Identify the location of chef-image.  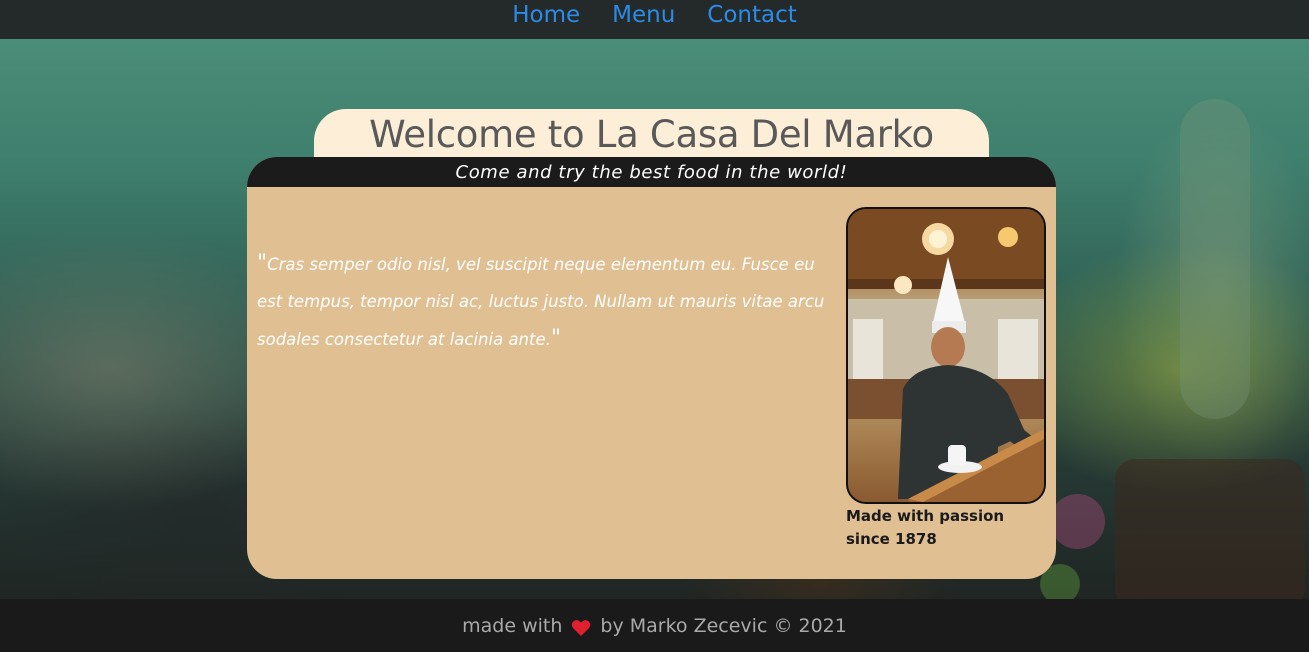
(946, 355).